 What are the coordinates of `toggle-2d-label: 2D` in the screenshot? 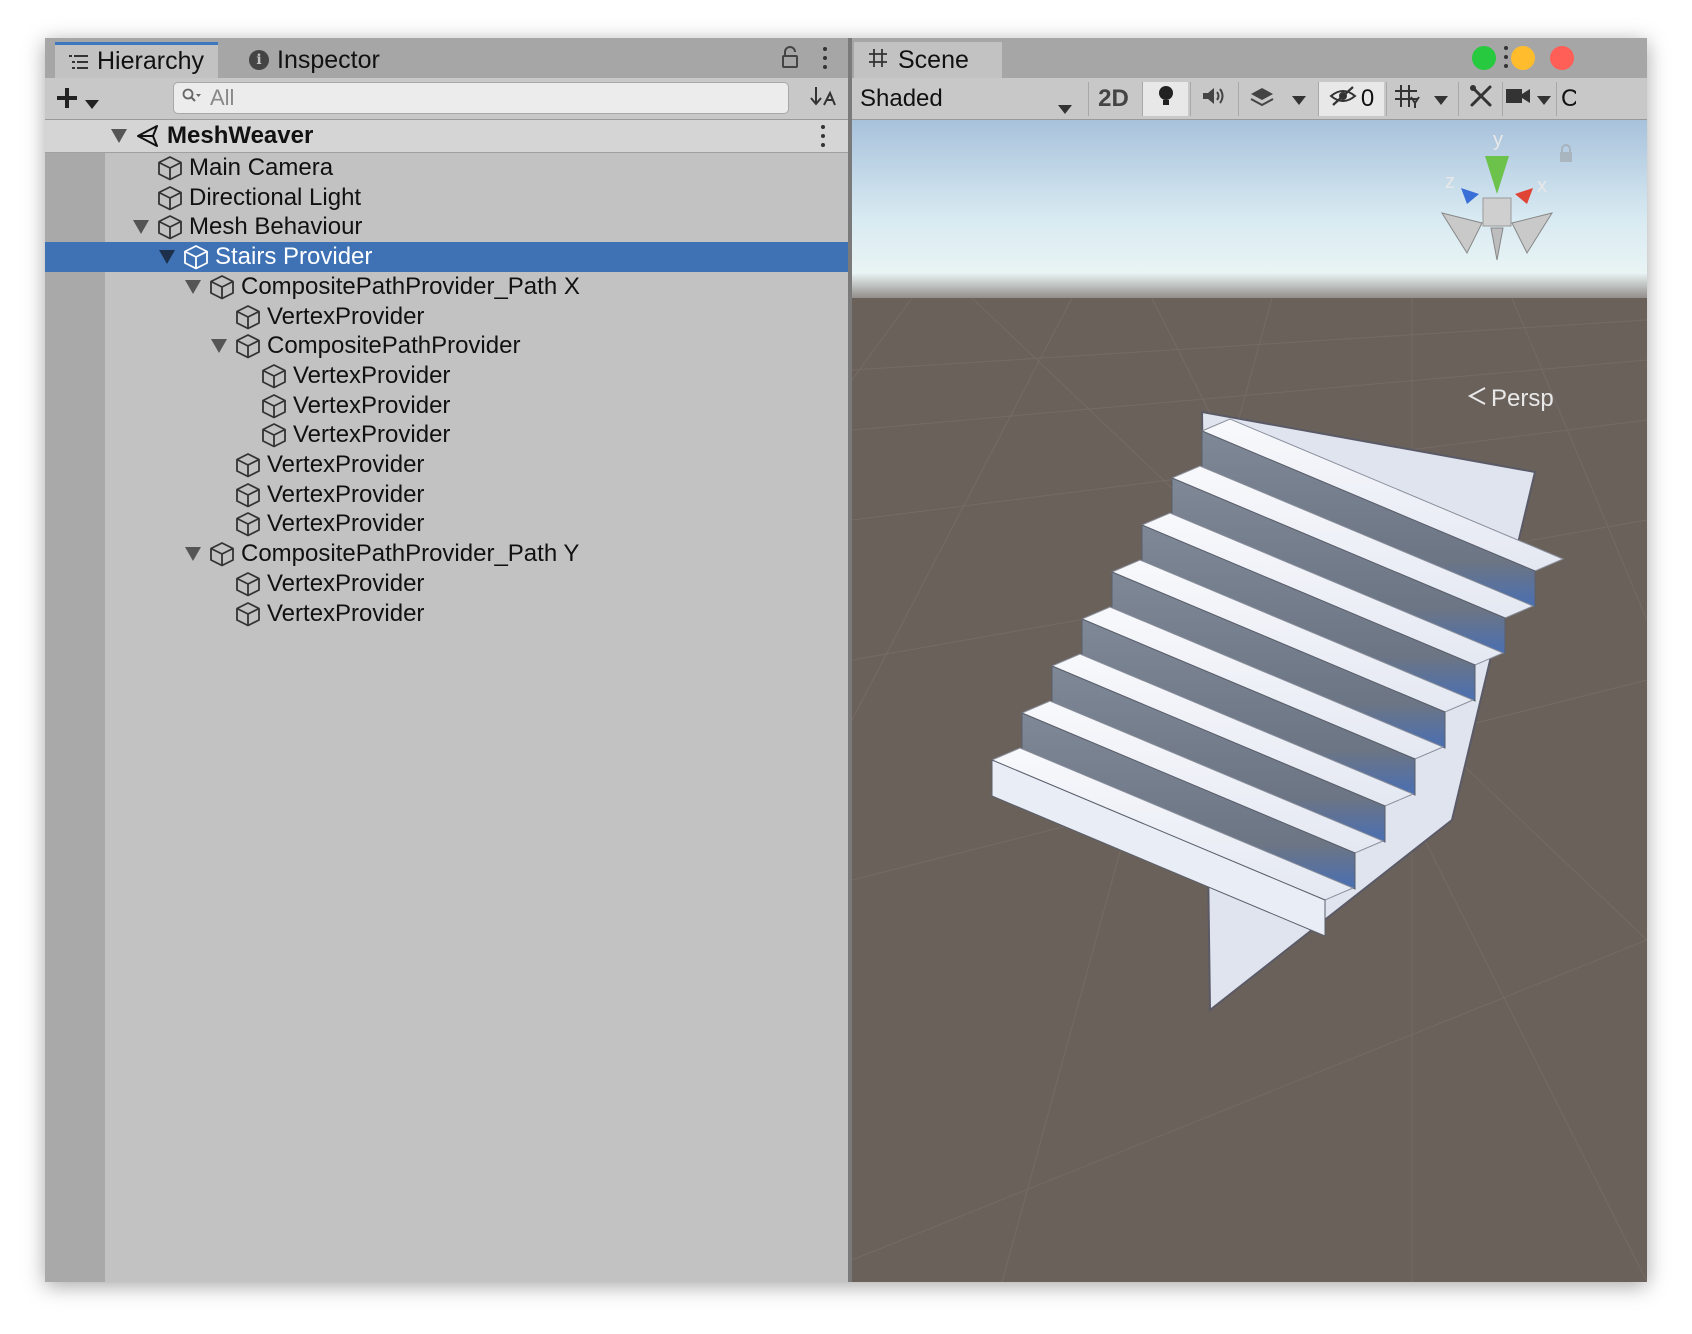 It's located at (1113, 98).